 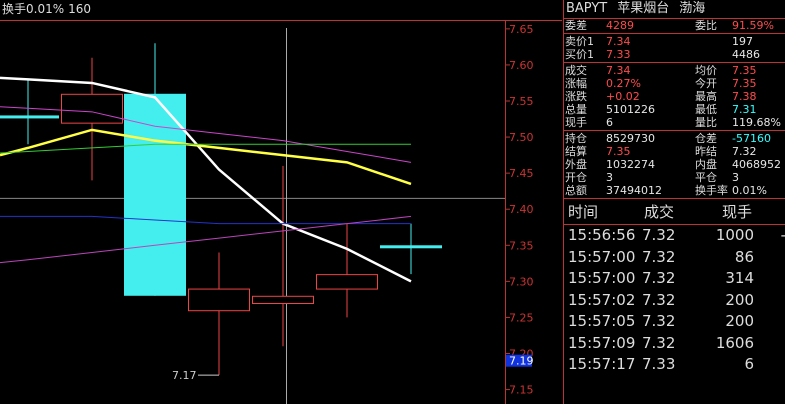 What do you see at coordinates (630, 109) in the screenshot?
I see `stat-value: 5101226` at bounding box center [630, 109].